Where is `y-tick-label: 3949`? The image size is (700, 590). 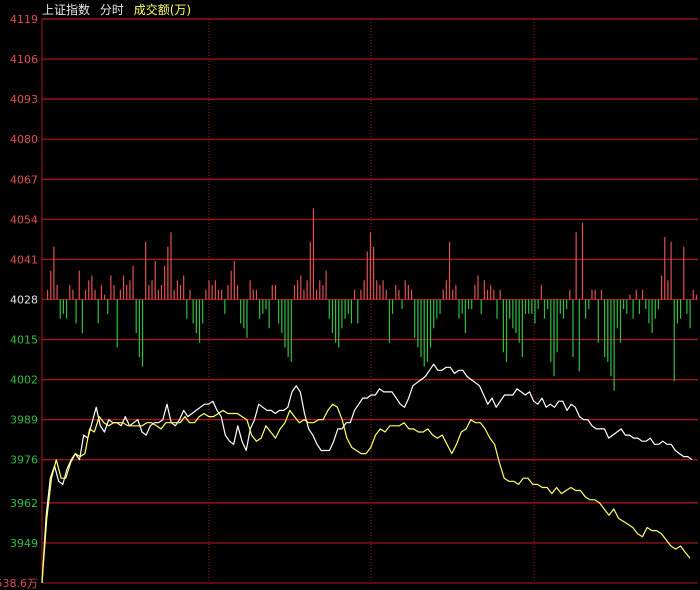 y-tick-label: 3949 is located at coordinates (24, 543).